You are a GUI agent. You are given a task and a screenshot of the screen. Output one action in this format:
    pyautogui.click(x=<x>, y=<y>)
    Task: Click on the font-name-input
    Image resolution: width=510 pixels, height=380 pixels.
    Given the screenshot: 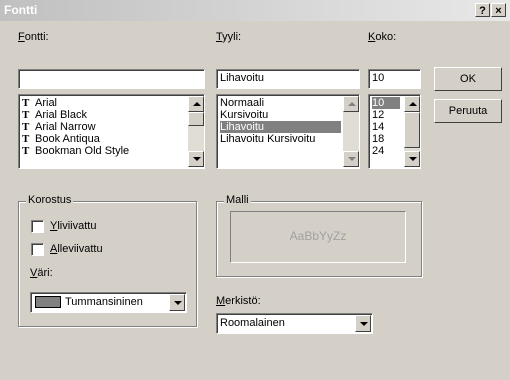 What is the action you would take?
    pyautogui.click(x=111, y=79)
    